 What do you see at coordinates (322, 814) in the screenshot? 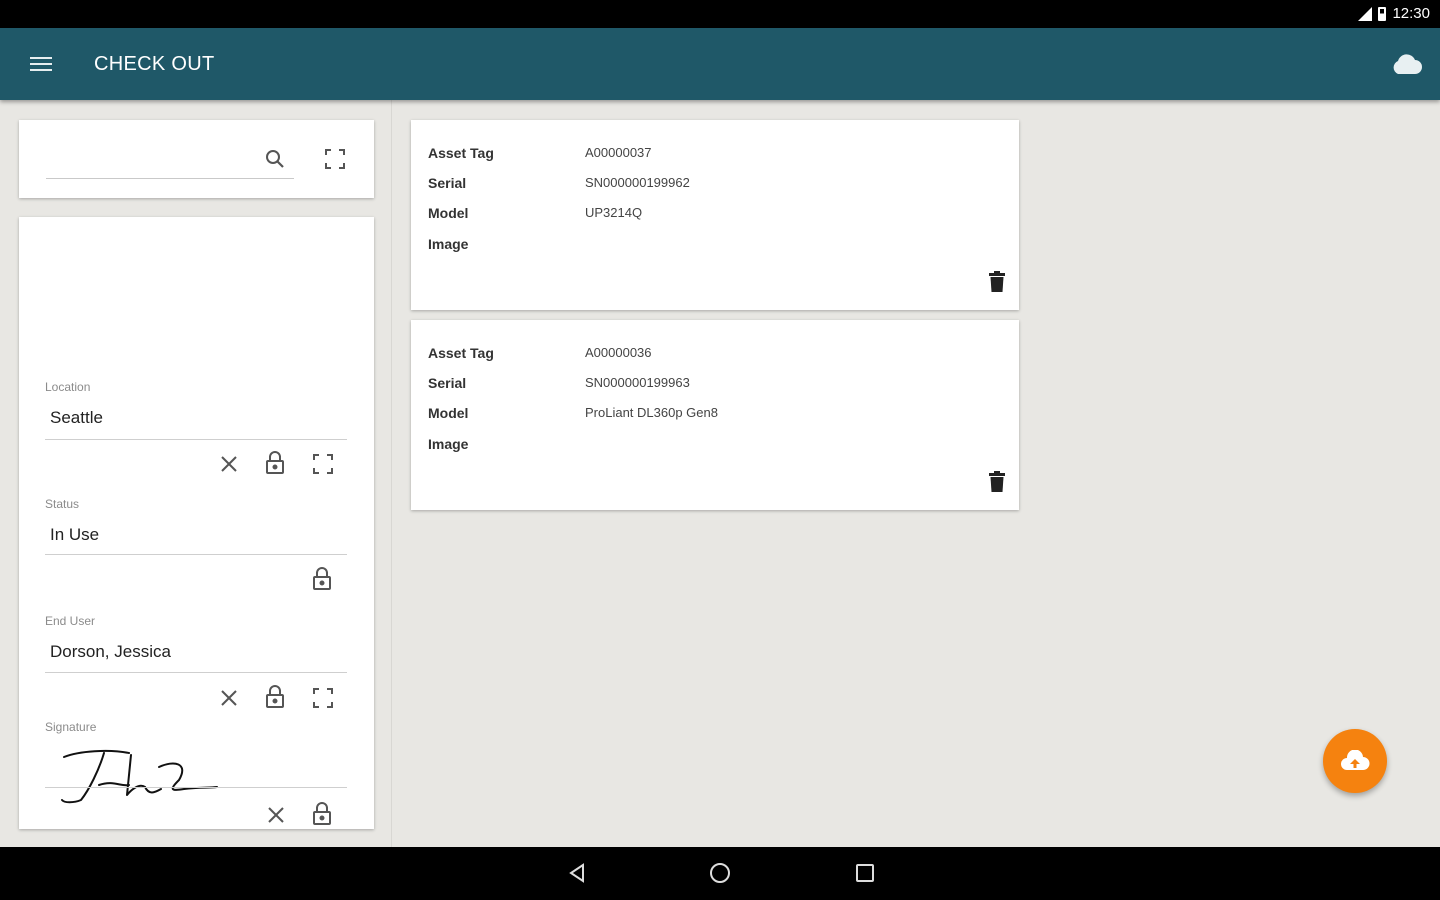
I see `lock-signature-icon` at bounding box center [322, 814].